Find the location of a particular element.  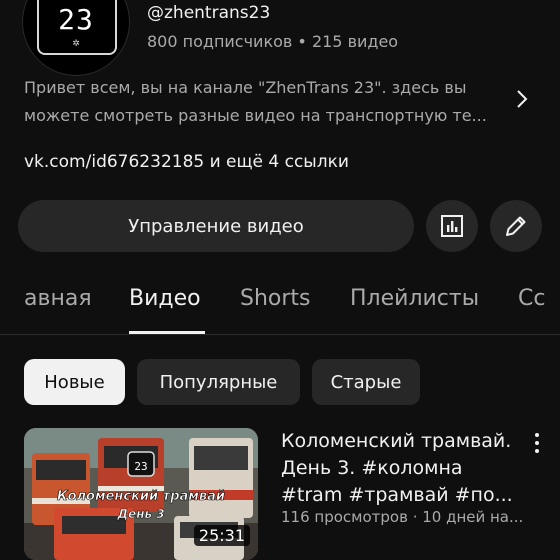

analytics-icon is located at coordinates (452, 226).